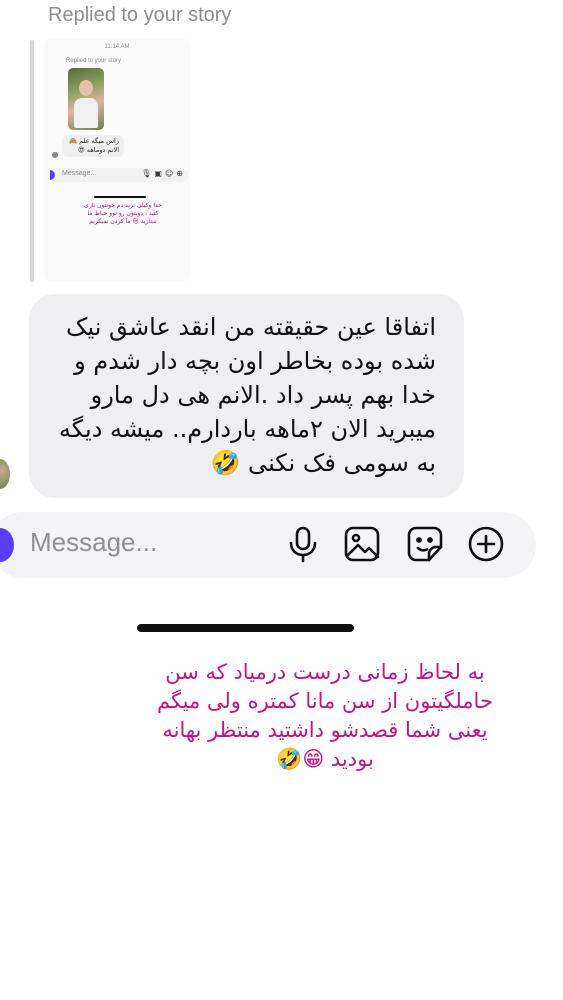 This screenshot has width=563, height=1000. Describe the element at coordinates (120, 197) in the screenshot. I see `thumbnail-home-indicator` at that location.